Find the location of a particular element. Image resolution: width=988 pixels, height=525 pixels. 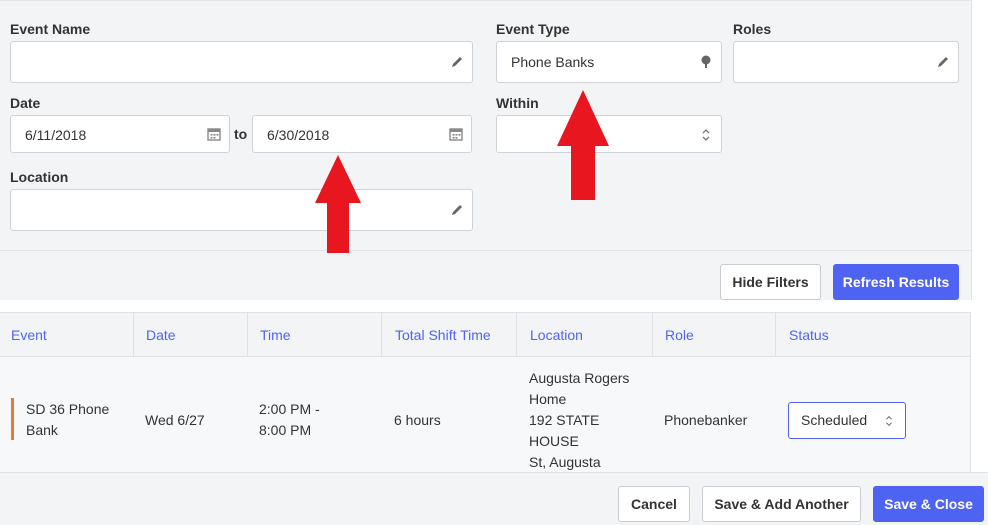

location-label: Location is located at coordinates (39, 177).